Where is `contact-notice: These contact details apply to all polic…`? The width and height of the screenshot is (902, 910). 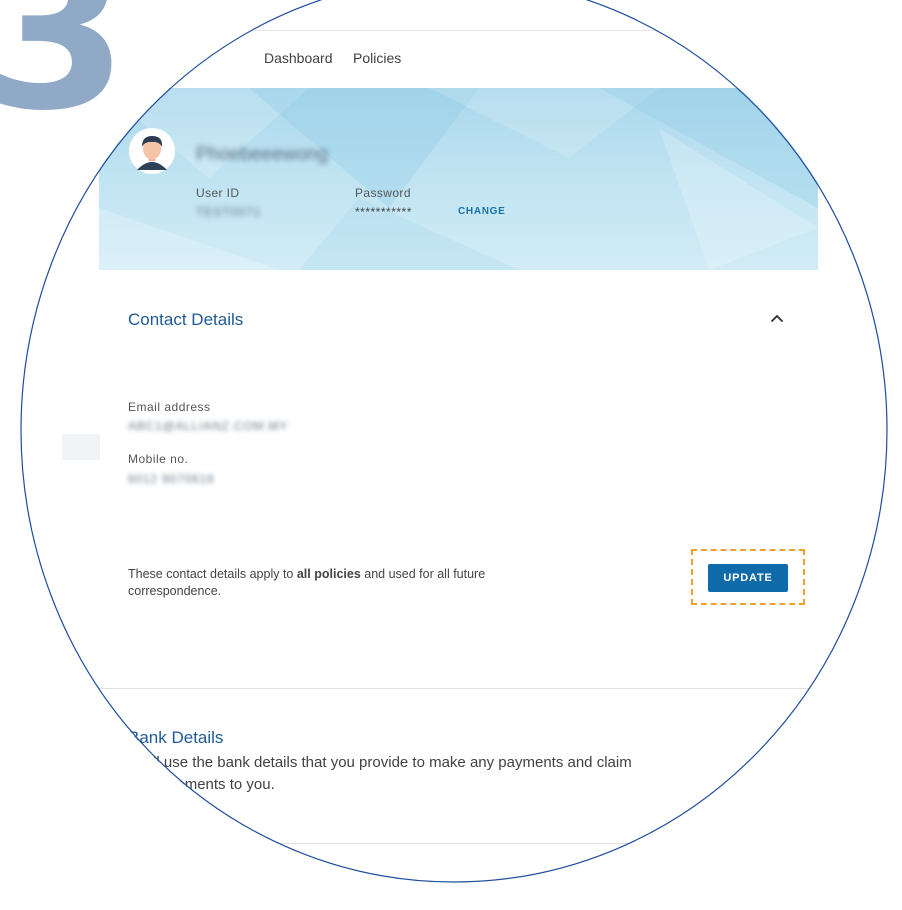 contact-notice: These contact details apply to all polic… is located at coordinates (307, 582).